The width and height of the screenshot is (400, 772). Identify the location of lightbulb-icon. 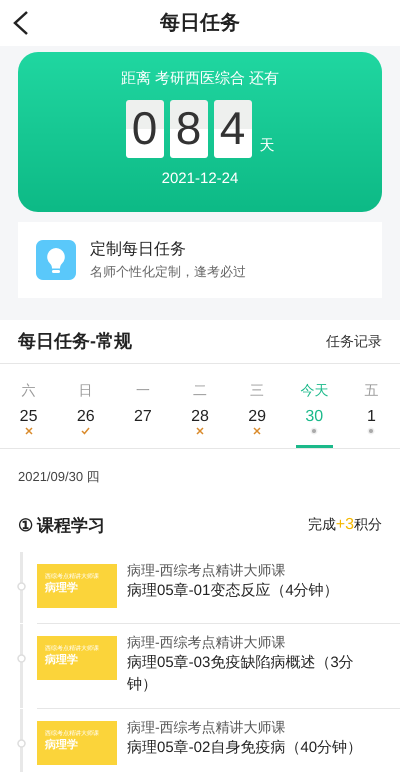
(56, 260).